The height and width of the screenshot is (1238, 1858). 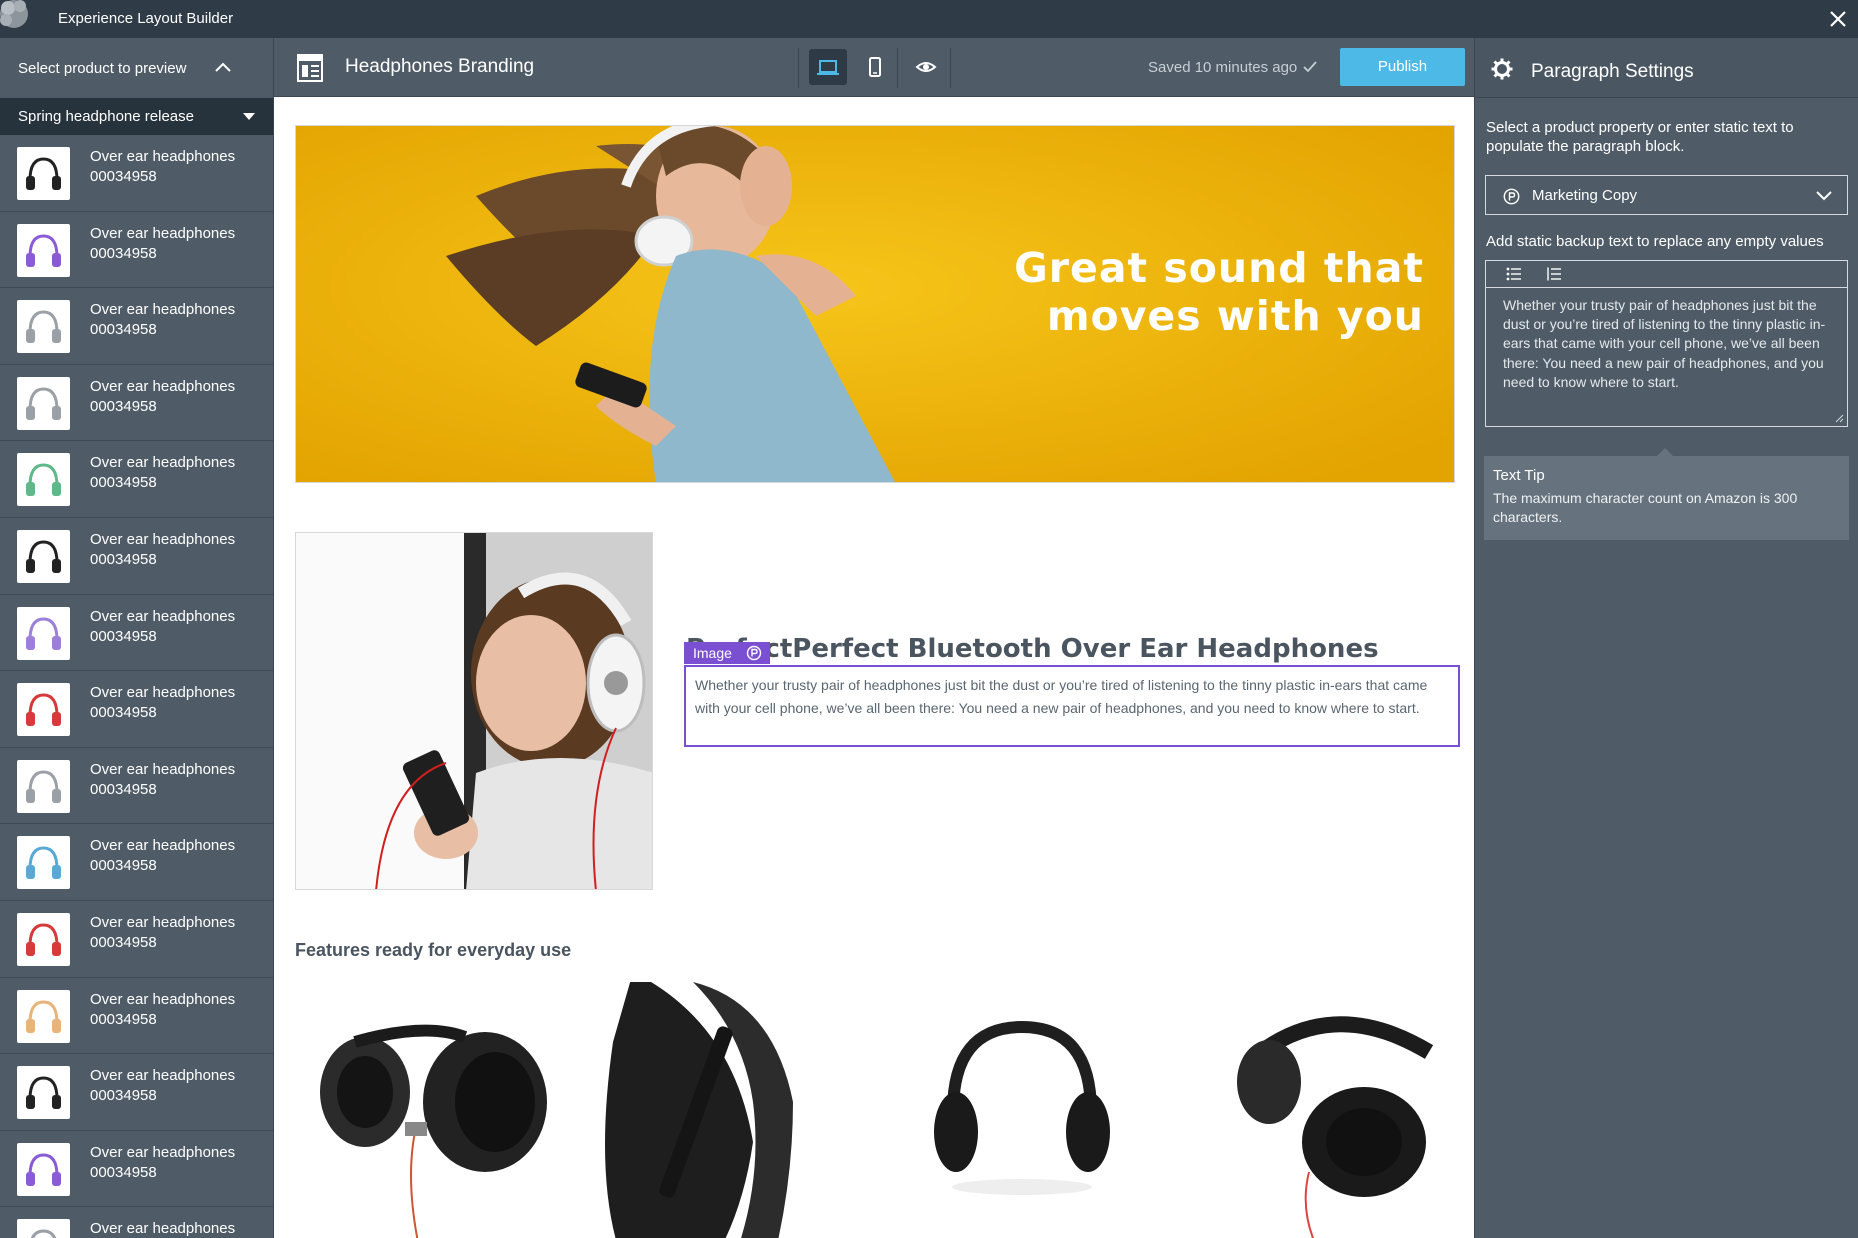 What do you see at coordinates (1219, 268) in the screenshot?
I see `hero-headline-line-1: Great sound that` at bounding box center [1219, 268].